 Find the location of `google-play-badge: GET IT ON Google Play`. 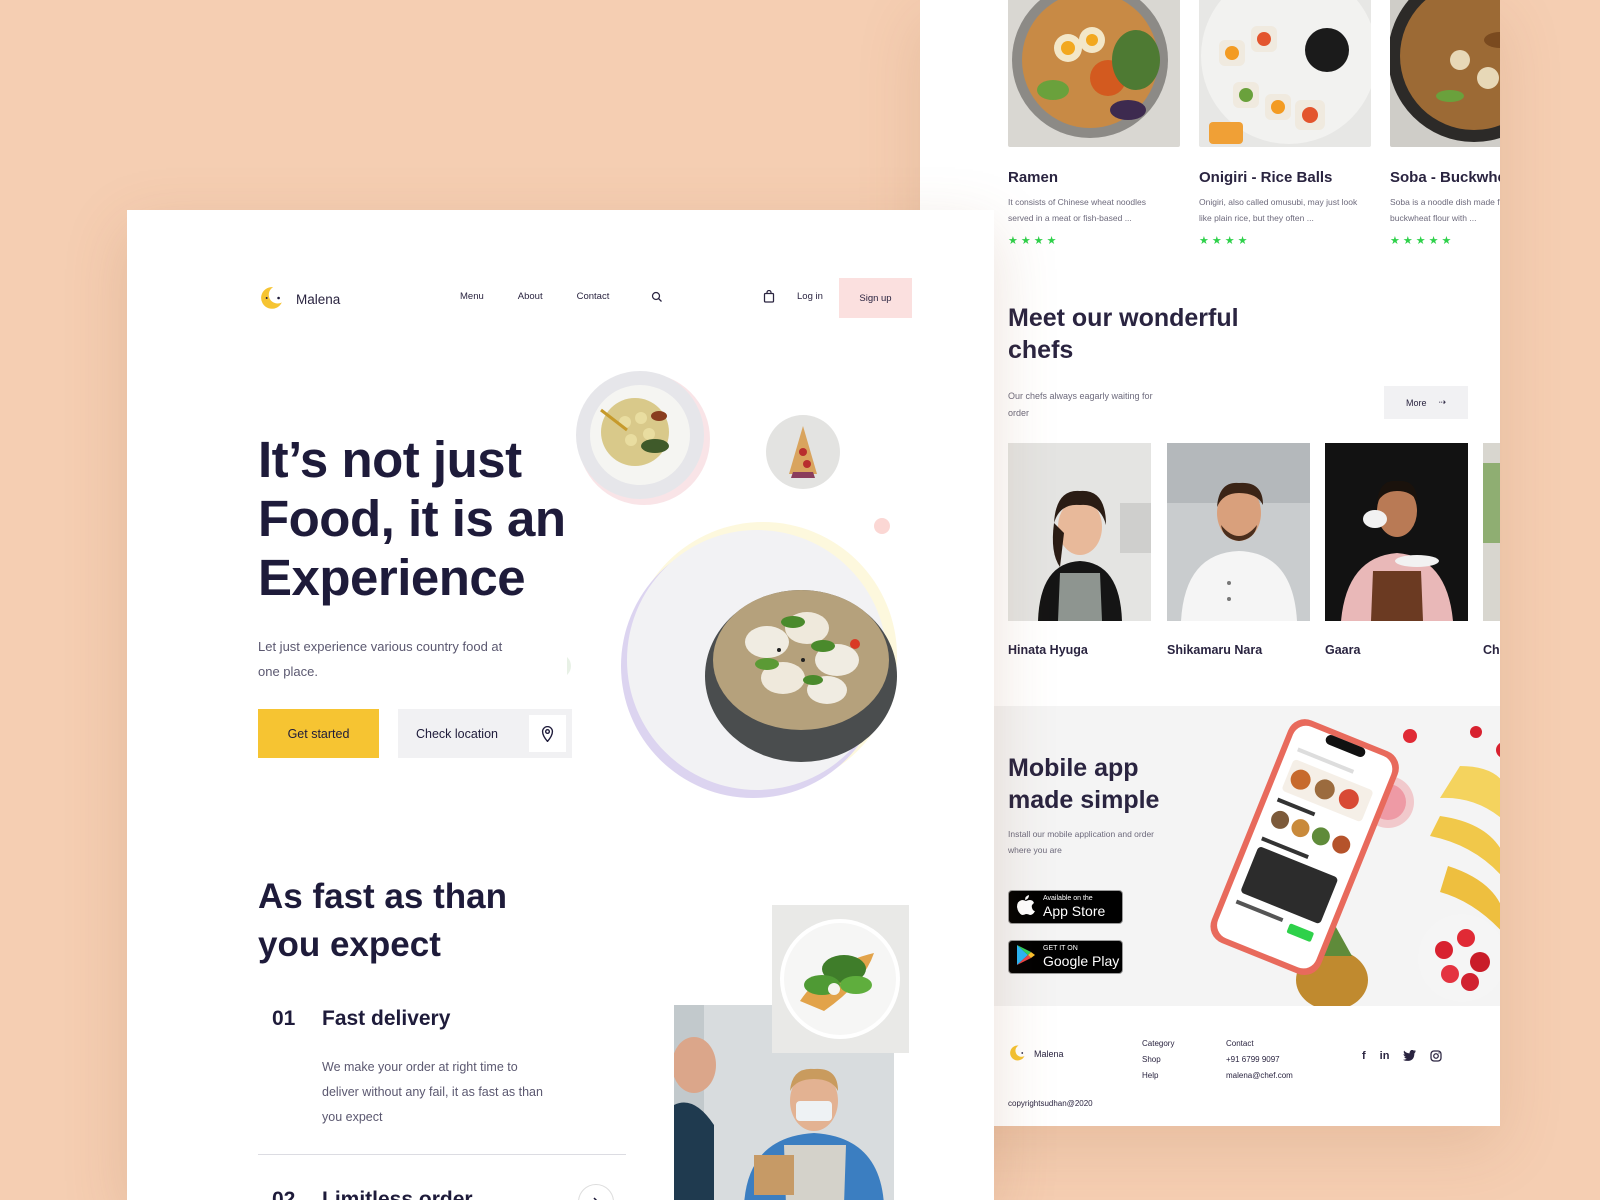

google-play-badge: GET IT ON Google Play is located at coordinates (1065, 957).